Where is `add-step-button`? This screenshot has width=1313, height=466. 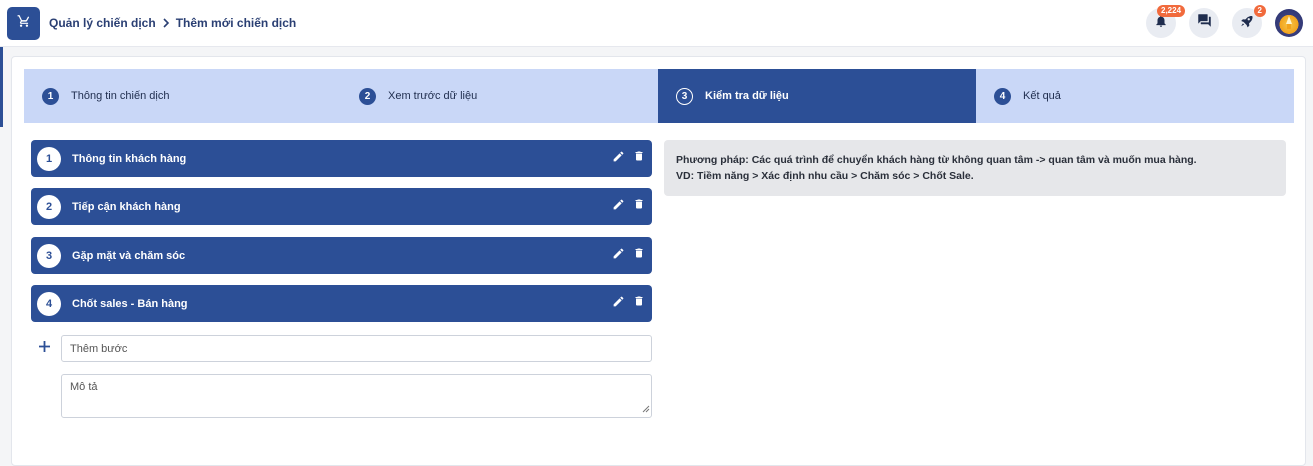 add-step-button is located at coordinates (44, 349).